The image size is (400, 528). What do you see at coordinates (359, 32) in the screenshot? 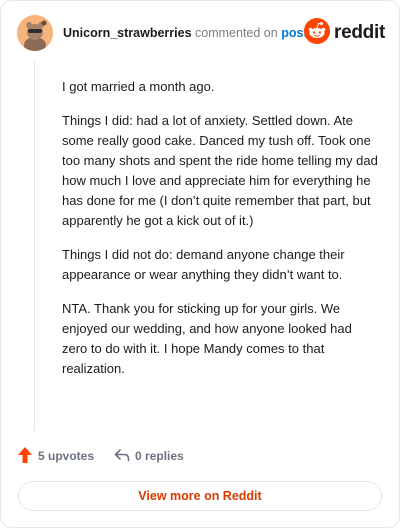
I see `reddit-wordmark: reddit` at bounding box center [359, 32].